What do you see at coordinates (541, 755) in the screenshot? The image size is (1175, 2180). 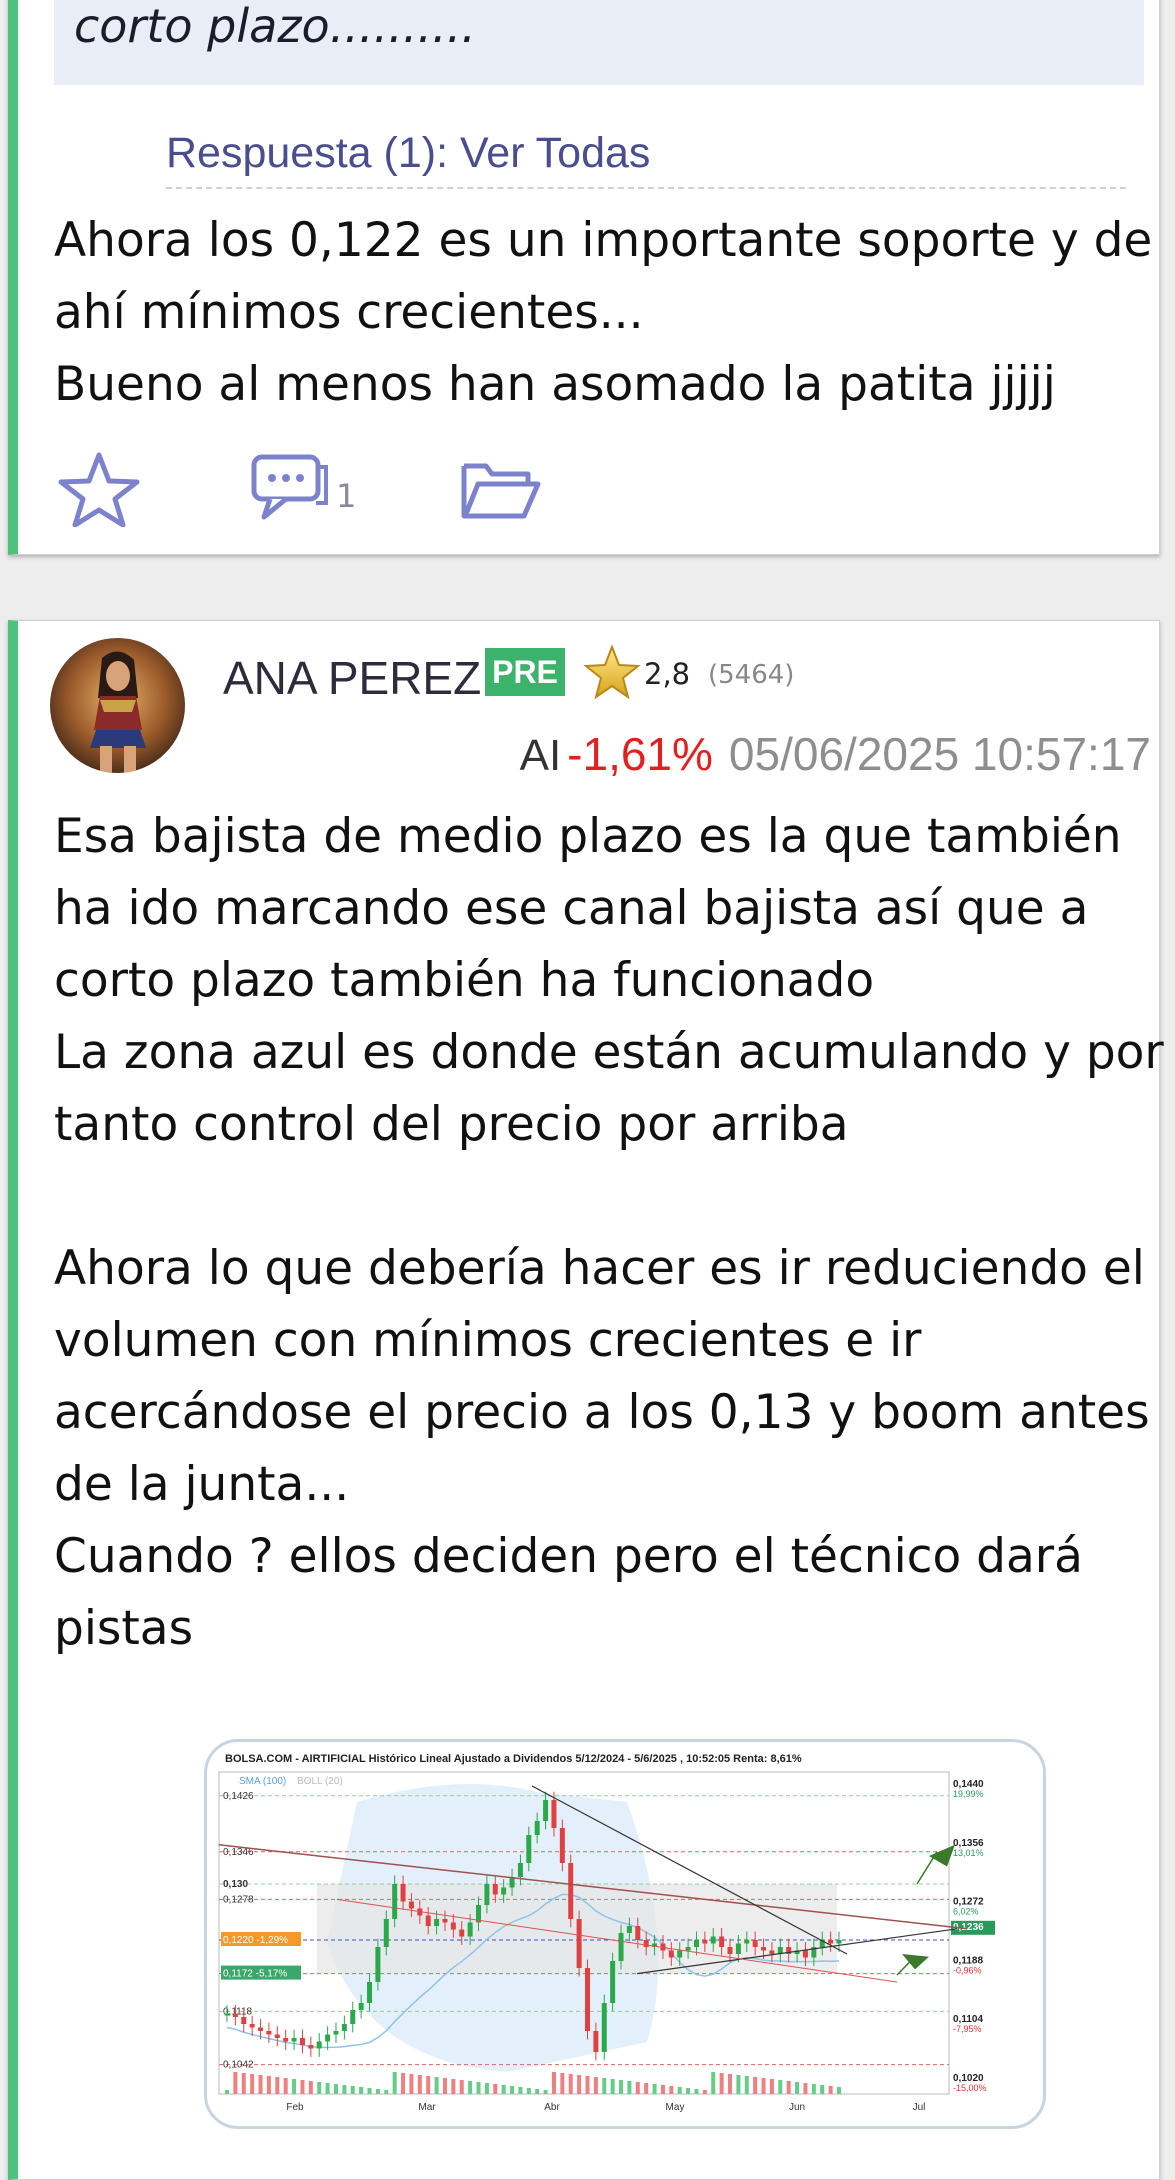 I see `ticker-link: AI` at bounding box center [541, 755].